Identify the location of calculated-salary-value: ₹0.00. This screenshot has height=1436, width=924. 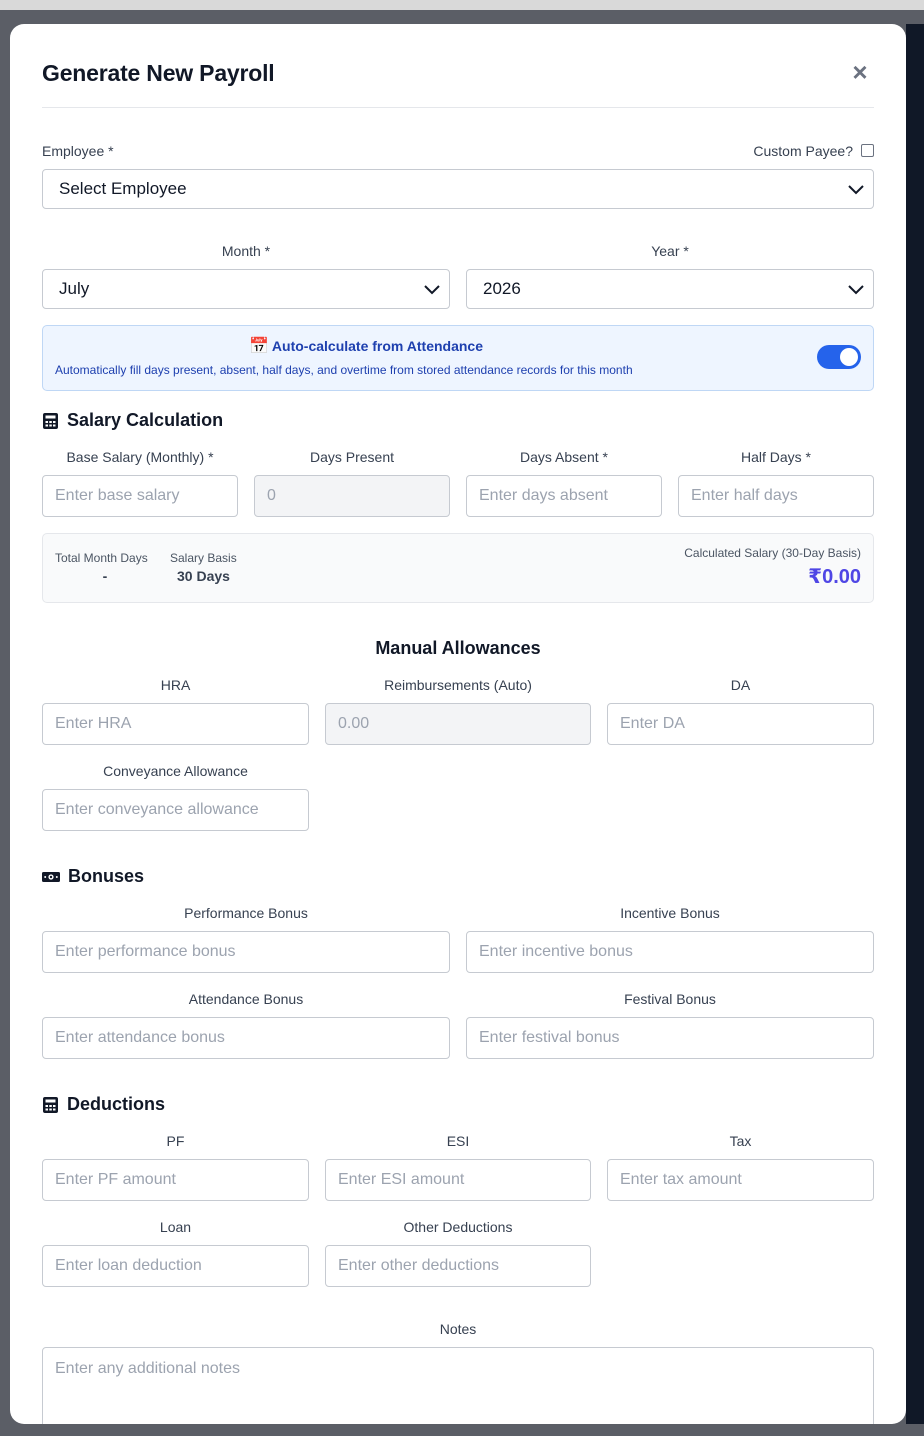
(834, 577).